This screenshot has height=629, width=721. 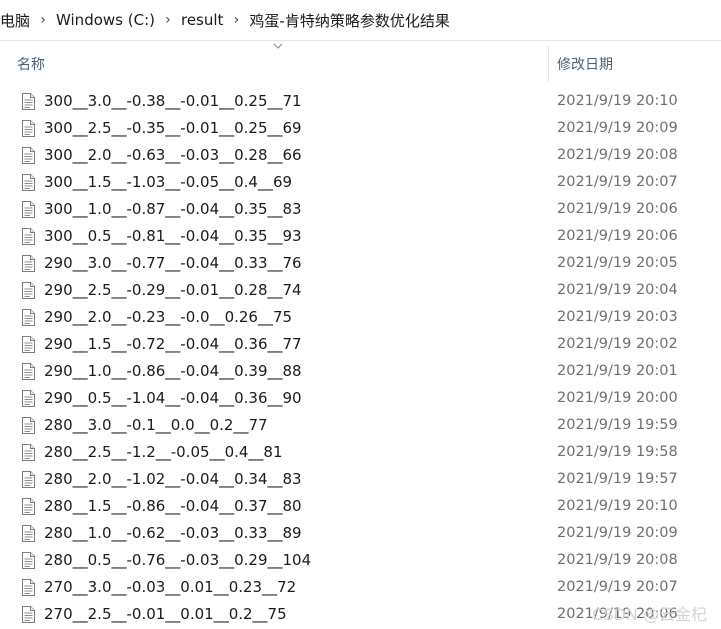 I want to click on file-name: 300__2.0__-0.63__-0.03__0.28__66, so click(x=173, y=155).